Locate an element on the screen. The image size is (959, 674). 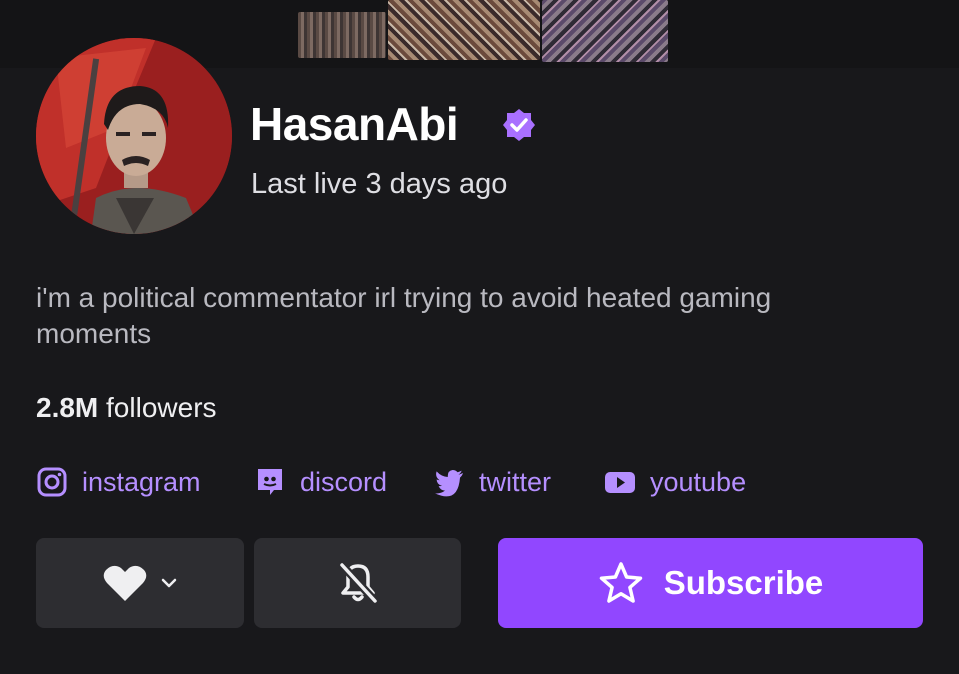
channel-name: HasanAbi is located at coordinates (354, 124).